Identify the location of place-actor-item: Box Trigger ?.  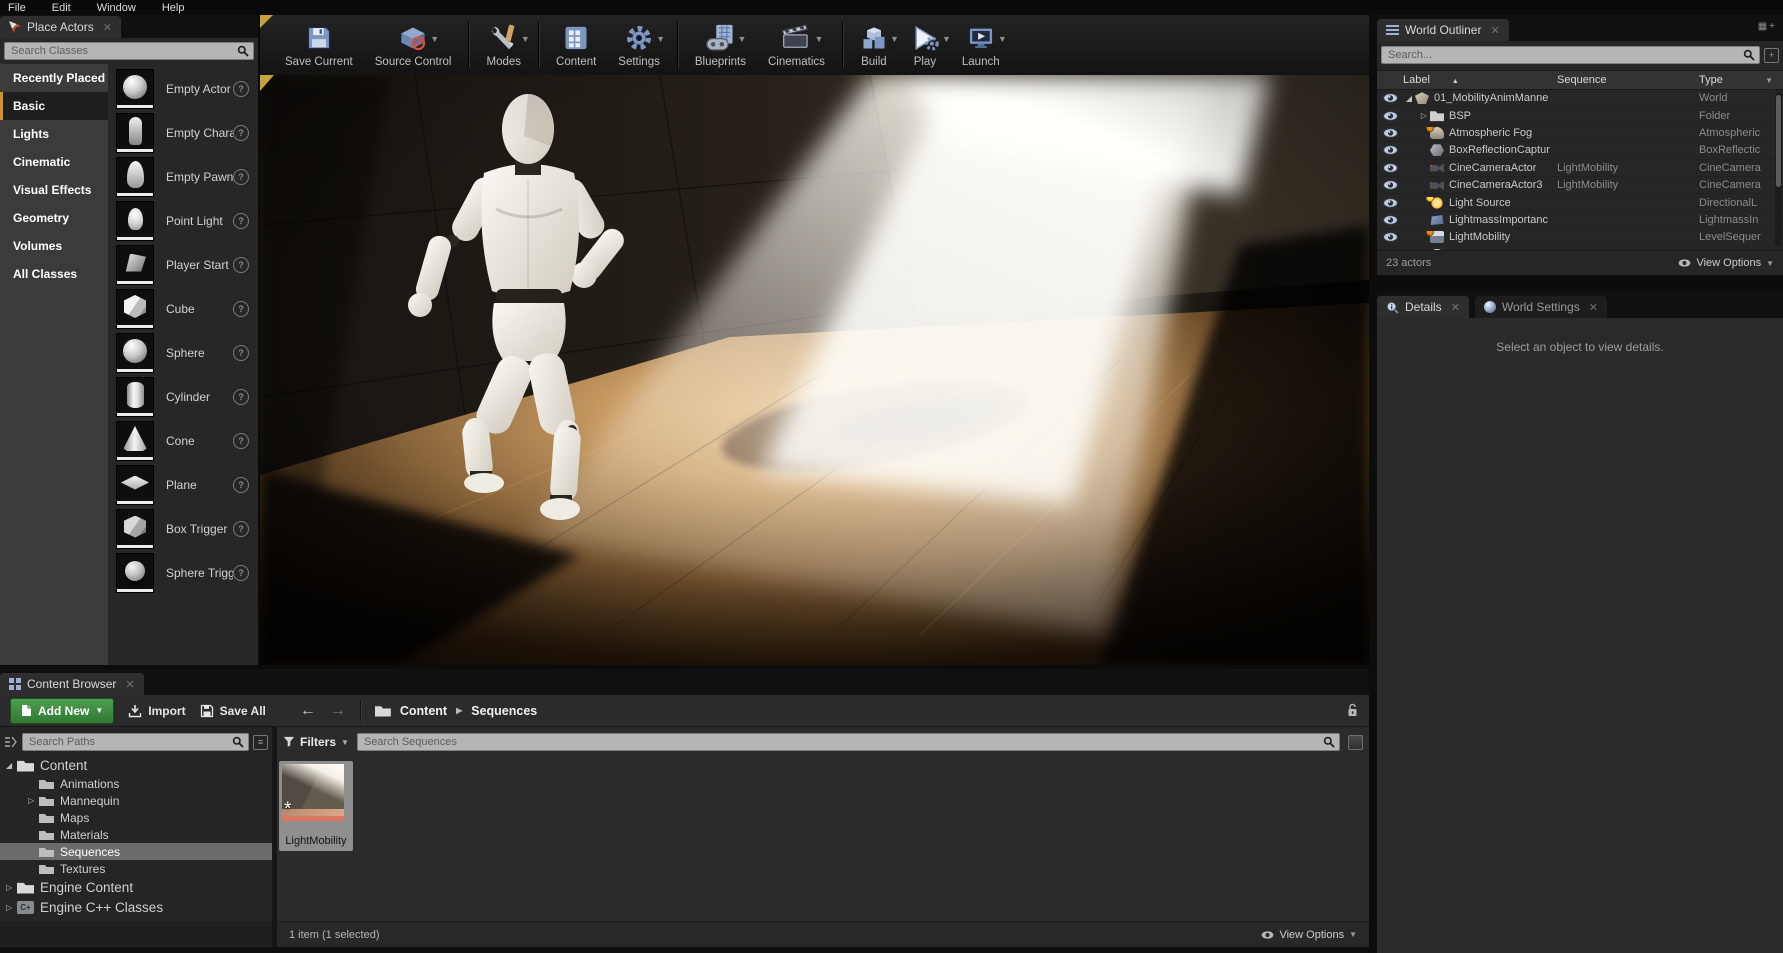
(183, 529).